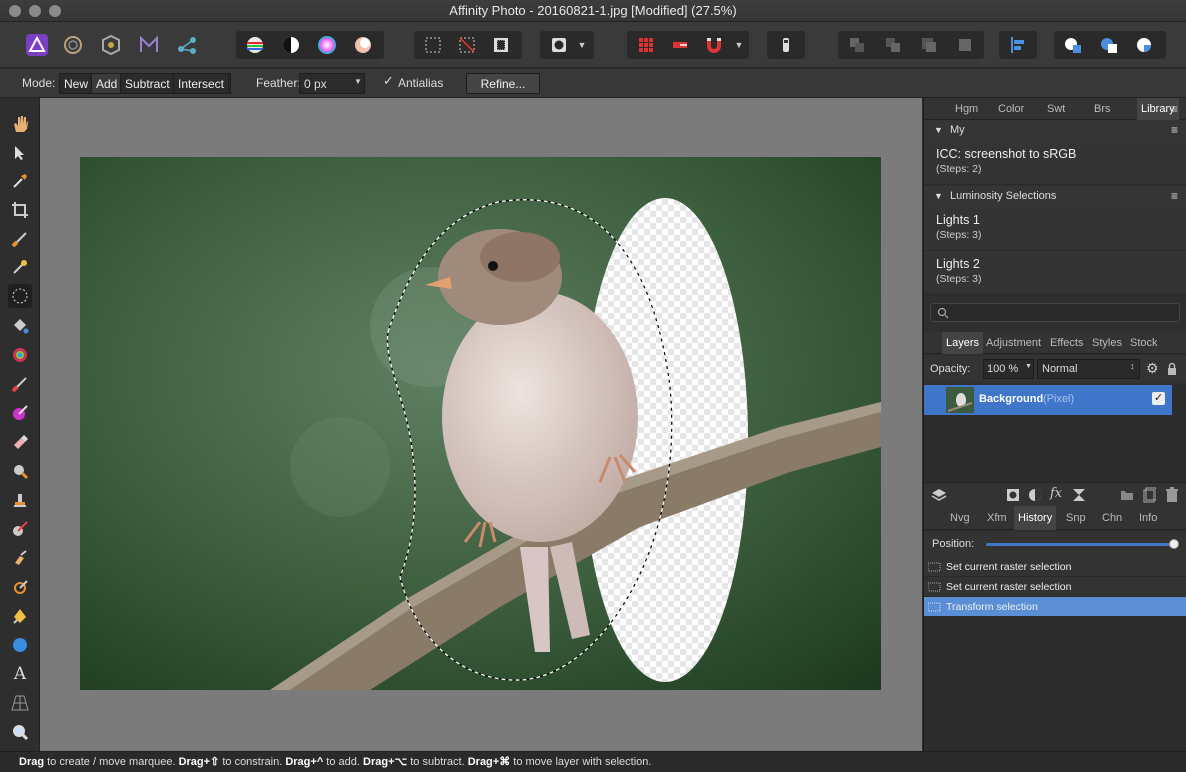 Image resolution: width=1186 pixels, height=772 pixels. Describe the element at coordinates (149, 45) in the screenshot. I see `tone-mapping-persona-icon` at that location.